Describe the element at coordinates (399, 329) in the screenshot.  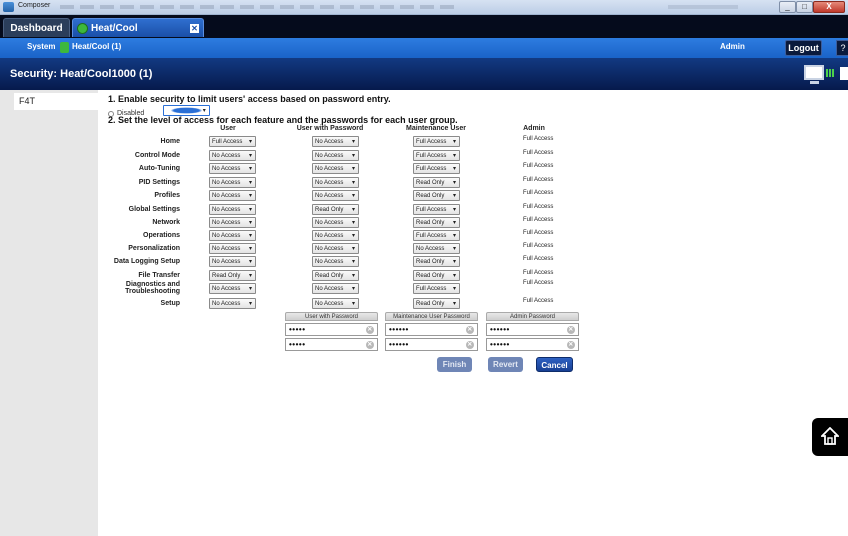
I see `maintenance-password-value: ••••••` at that location.